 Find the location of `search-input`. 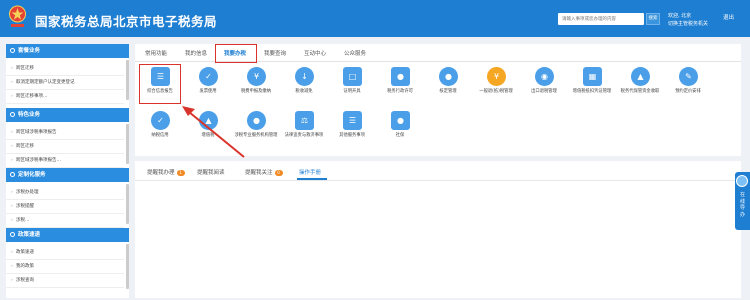

search-input is located at coordinates (601, 19).